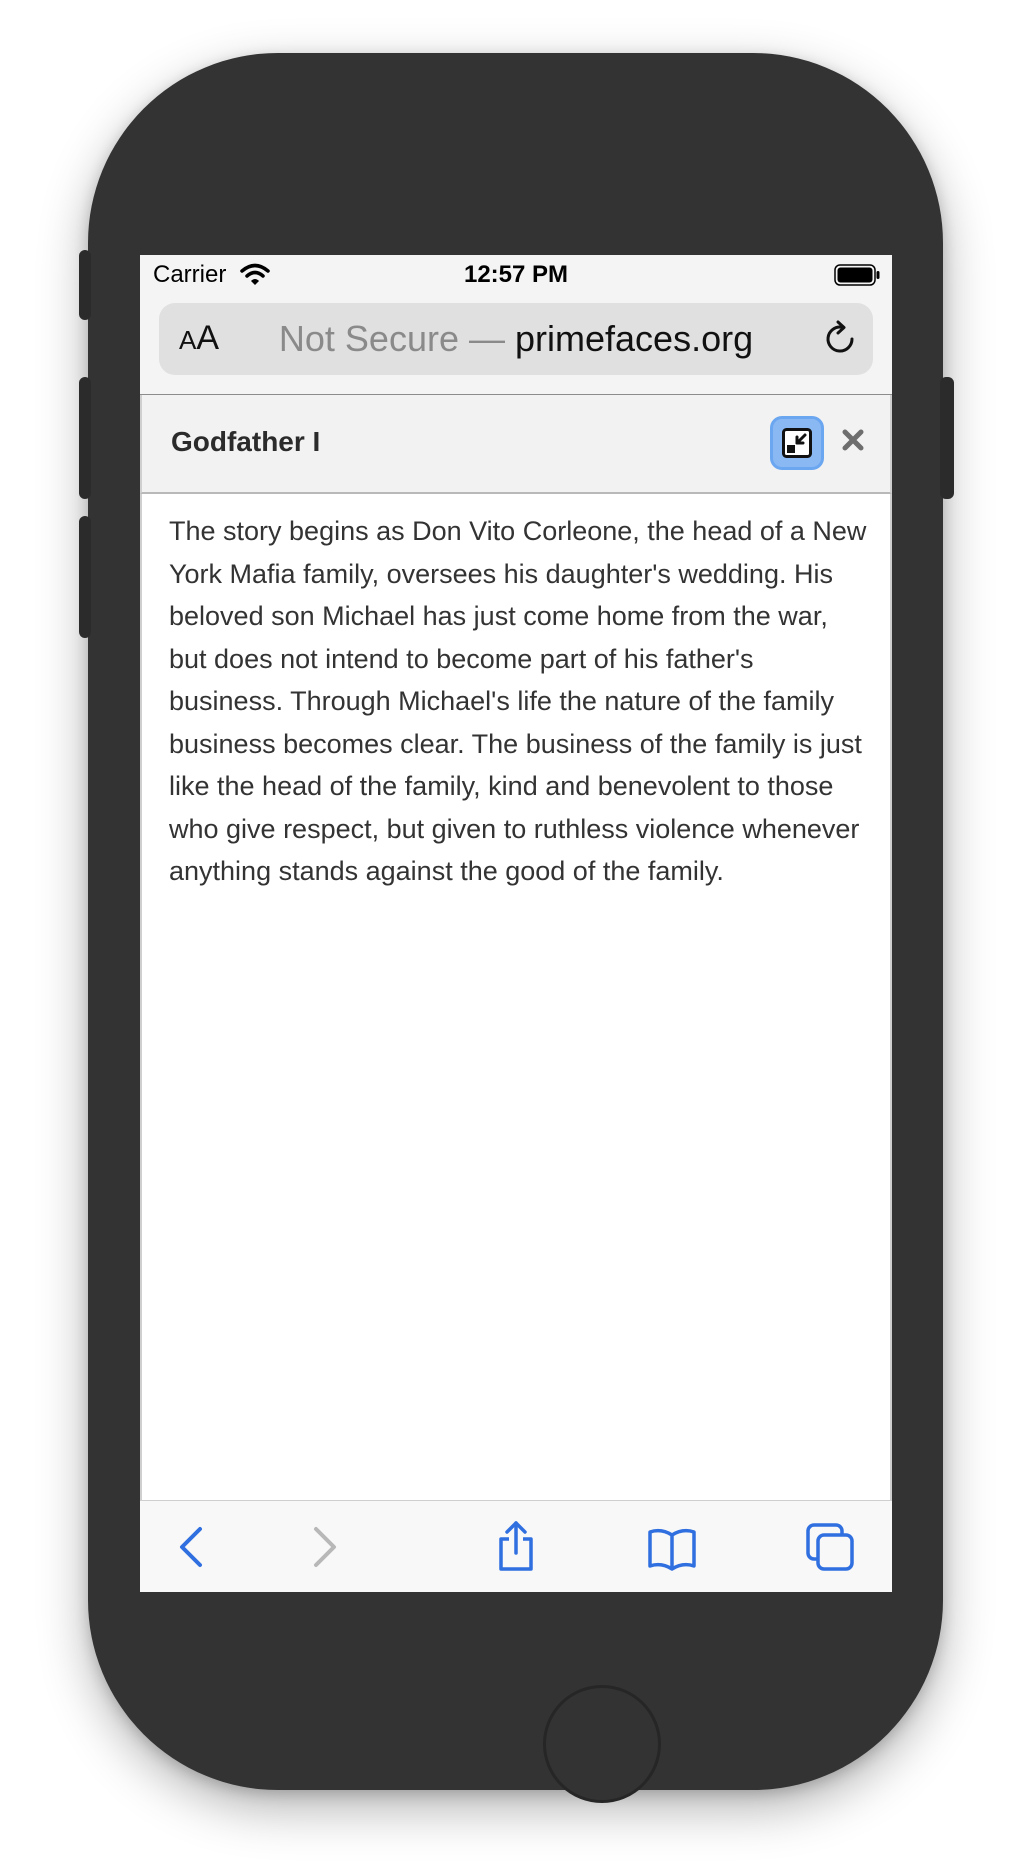 This screenshot has height=1874, width=1030. I want to click on close-icon, so click(853, 440).